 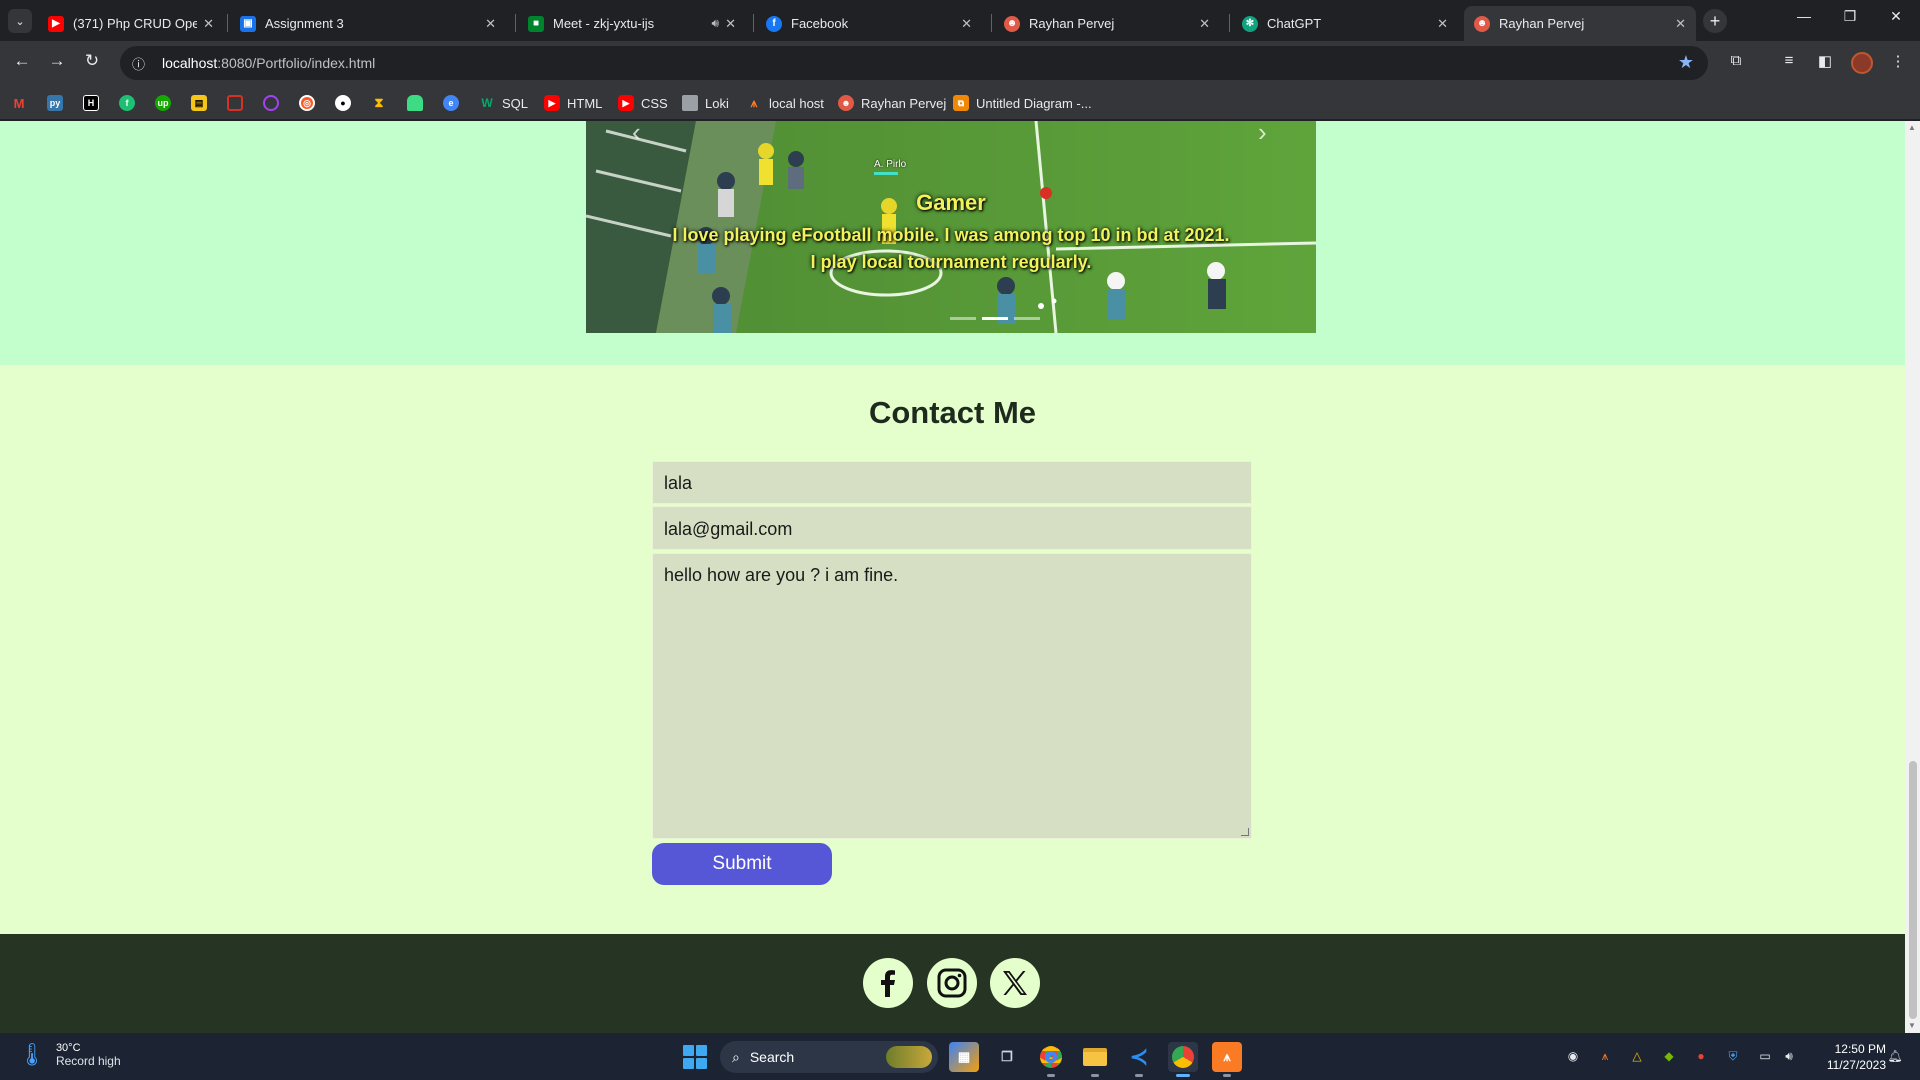 What do you see at coordinates (1848, 1057) in the screenshot?
I see `system-clock: 12:50 PM 11/27/2023` at bounding box center [1848, 1057].